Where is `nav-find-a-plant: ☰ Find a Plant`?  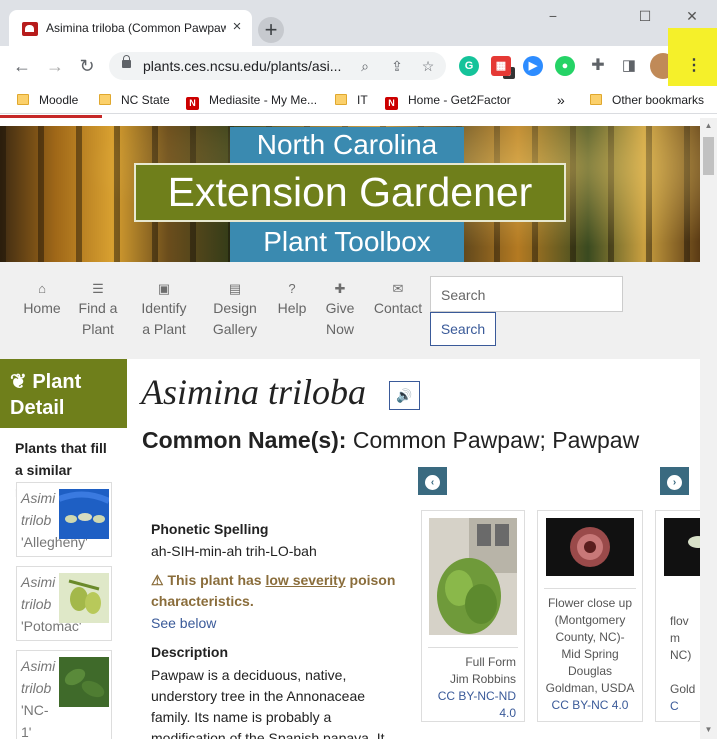
nav-find-a-plant: ☰ Find a Plant is located at coordinates (98, 309).